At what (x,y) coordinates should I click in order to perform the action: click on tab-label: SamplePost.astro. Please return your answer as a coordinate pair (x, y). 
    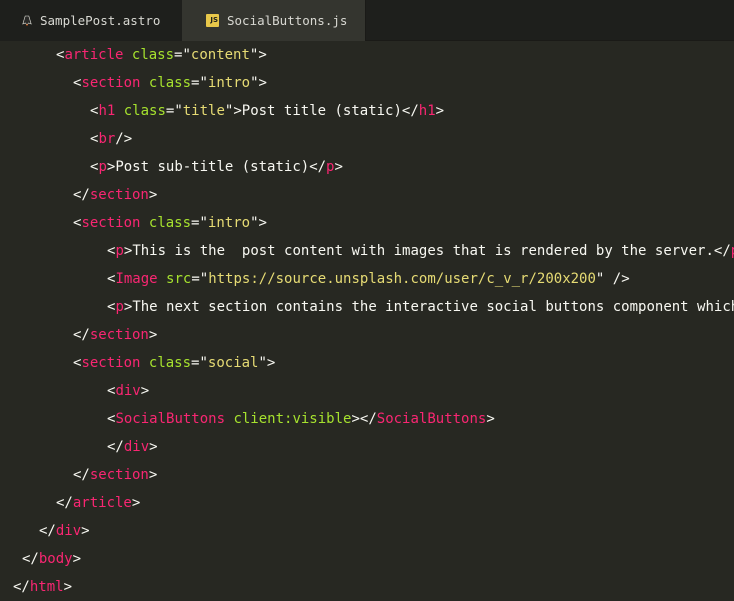
    Looking at the image, I should click on (100, 20).